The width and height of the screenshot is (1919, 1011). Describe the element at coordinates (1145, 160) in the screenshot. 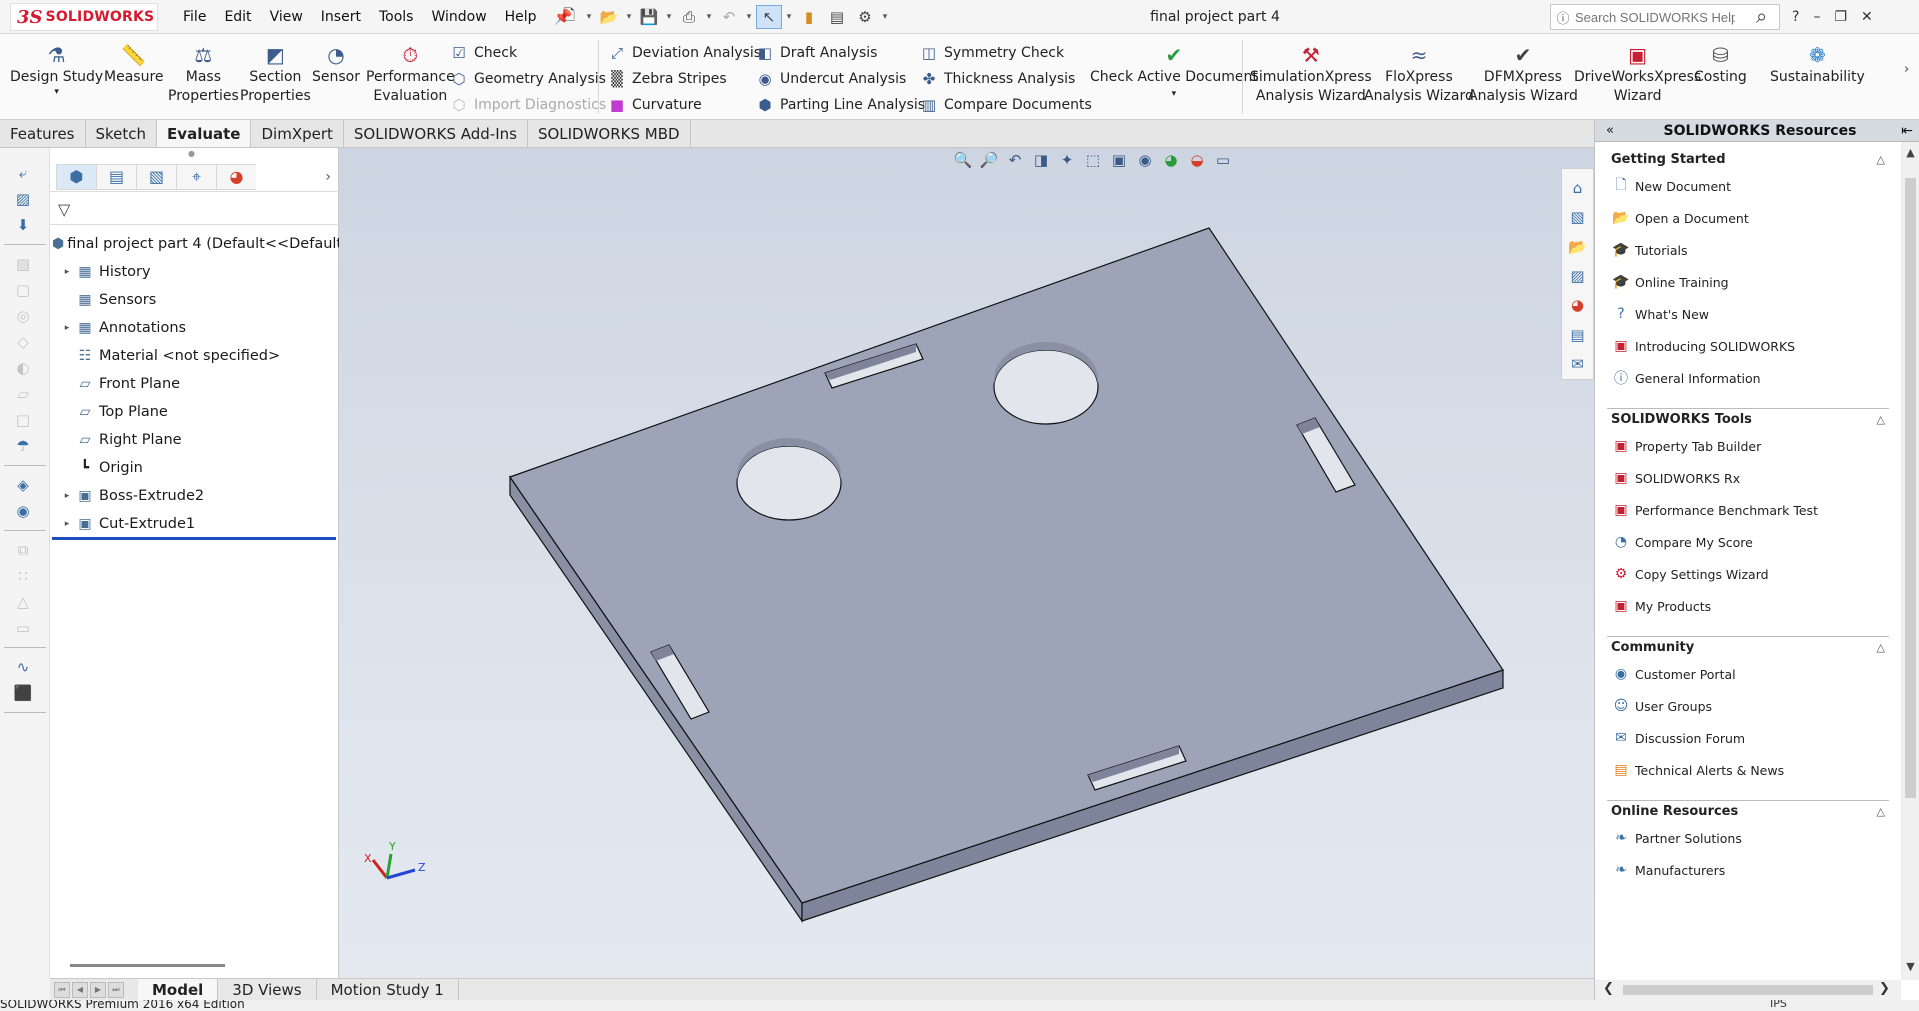

I see `hide-show-items-icon: ◉` at that location.